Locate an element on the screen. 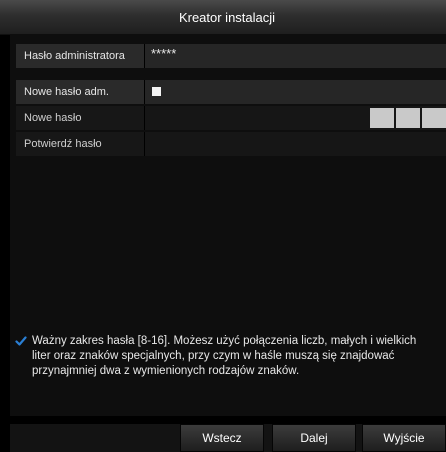  admin-password-label: Hasło administratora is located at coordinates (80, 56).